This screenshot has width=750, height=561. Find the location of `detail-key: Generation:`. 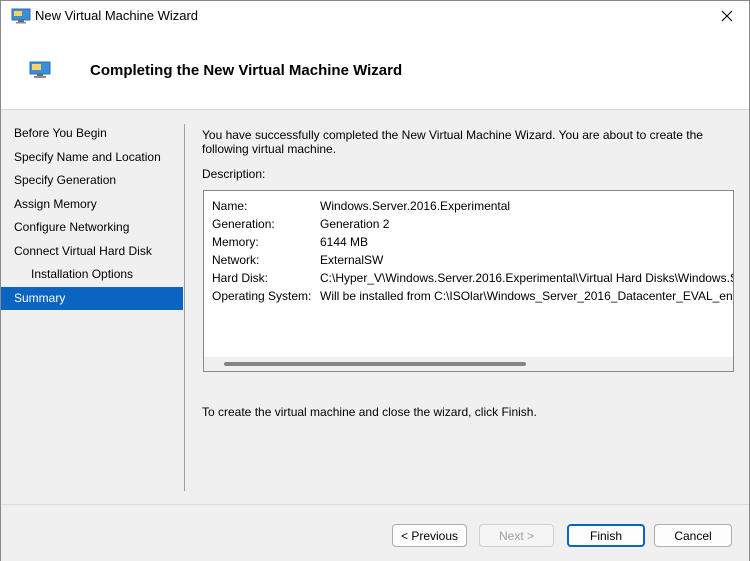

detail-key: Generation: is located at coordinates (243, 224).